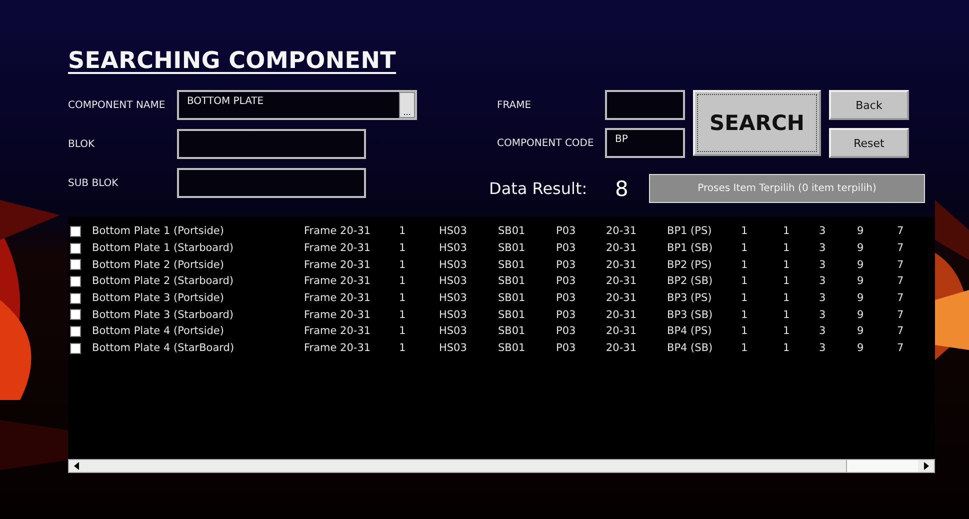 Image resolution: width=969 pixels, height=519 pixels. Describe the element at coordinates (163, 314) in the screenshot. I see `table-cell-text: Bottom Plate 3 (Starboard)` at that location.